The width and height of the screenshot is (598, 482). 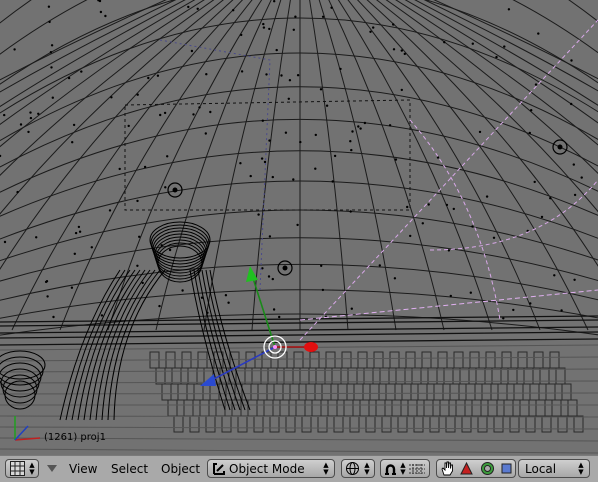 I want to click on window-type-button: ▲ ▼, so click(x=22, y=468).